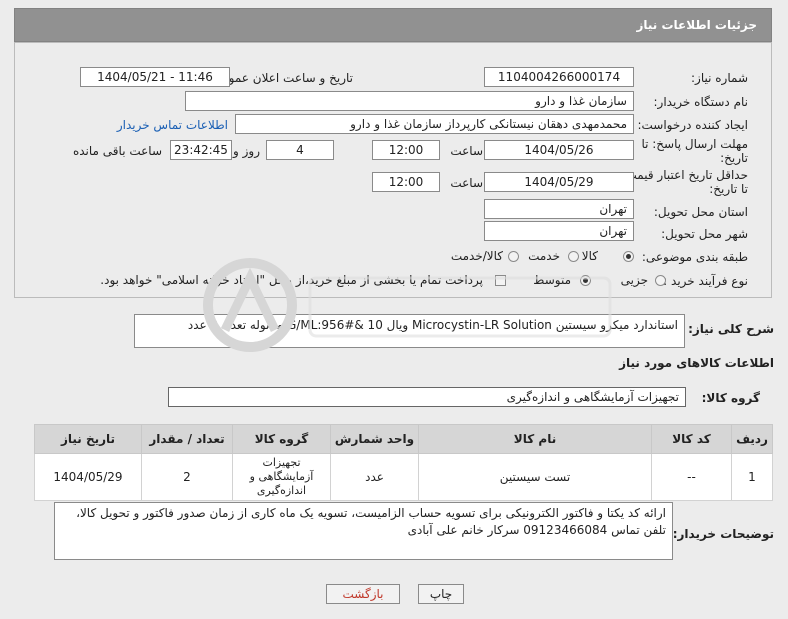 The height and width of the screenshot is (619, 788). What do you see at coordinates (731, 329) in the screenshot?
I see `summary-label: شرح کلی نیاز:` at bounding box center [731, 329].